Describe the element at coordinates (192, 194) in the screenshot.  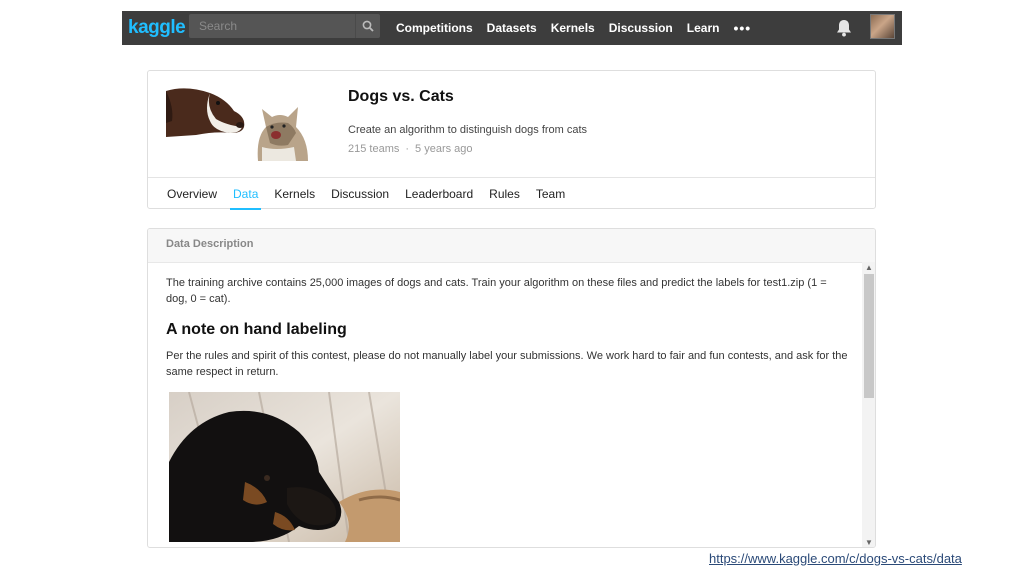
I see `tab-overview: Overview` at that location.